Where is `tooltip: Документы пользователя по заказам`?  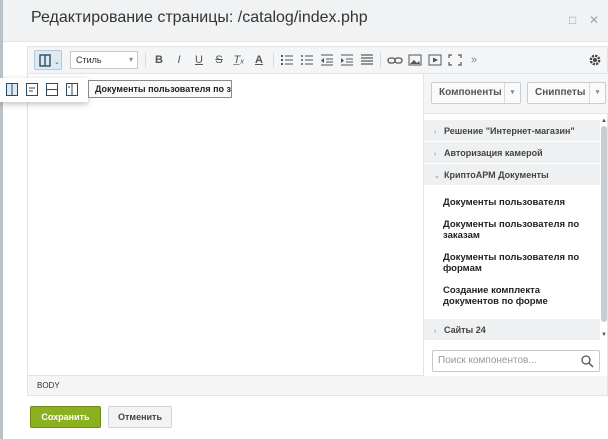
tooltip: Документы пользователя по заказам is located at coordinates (160, 89).